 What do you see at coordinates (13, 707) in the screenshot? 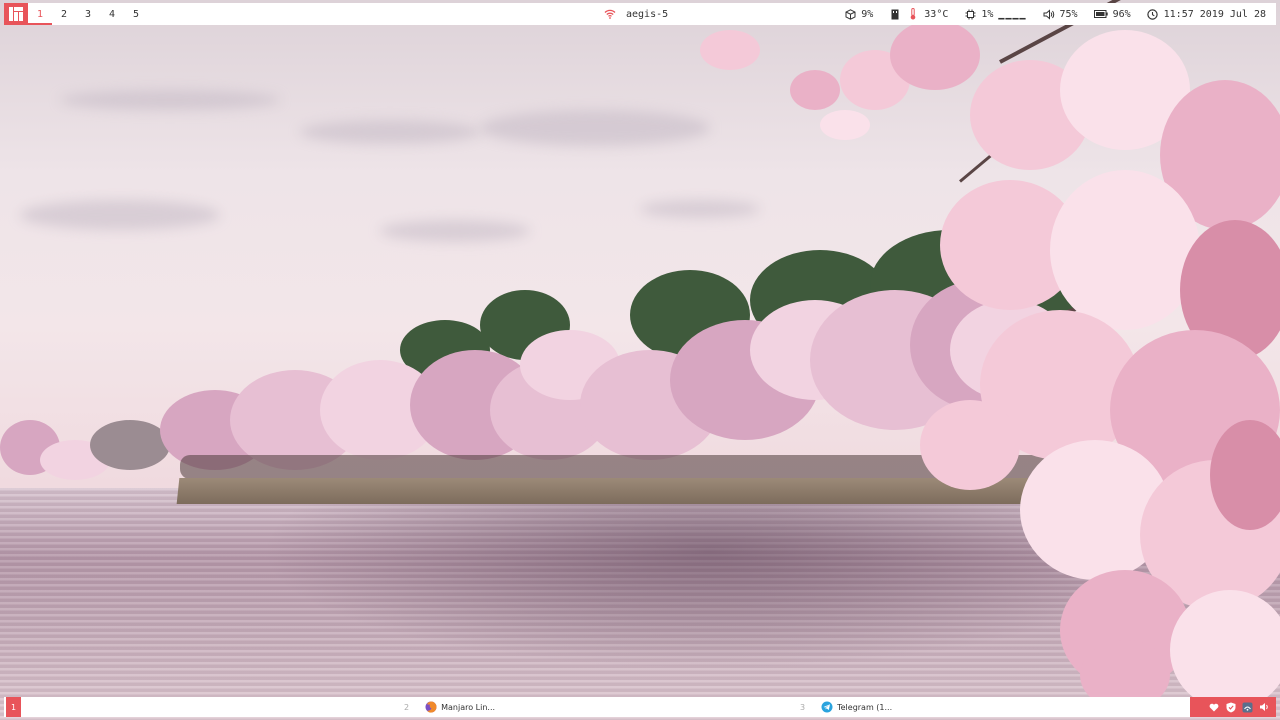
I see `taskbar-workspace-1: 1` at bounding box center [13, 707].